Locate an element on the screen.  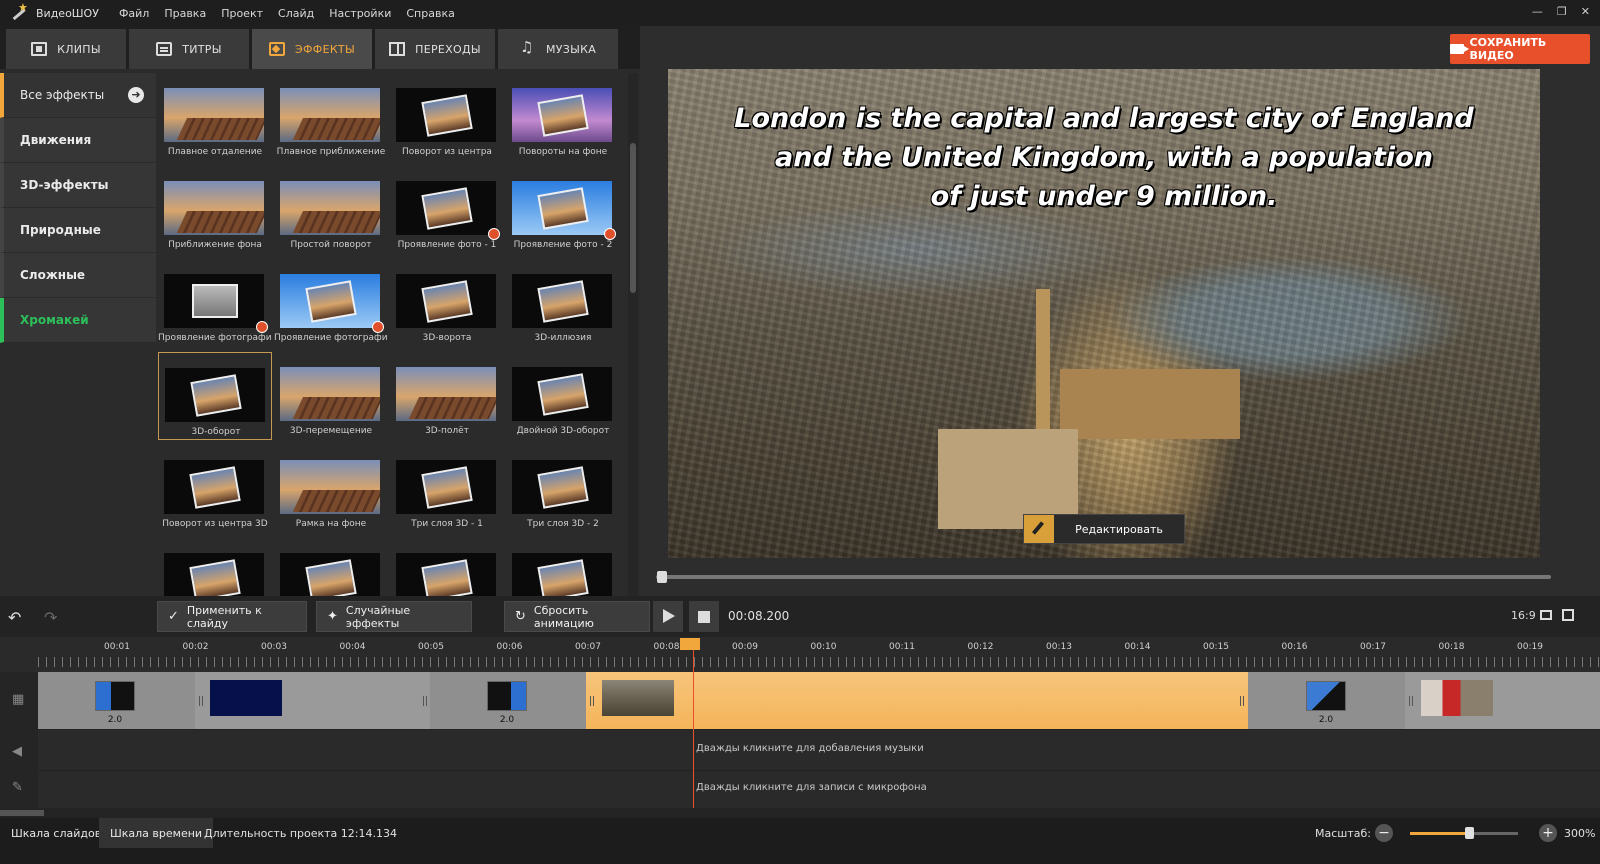
effect-item: Рамка на фоне is located at coordinates (331, 489).